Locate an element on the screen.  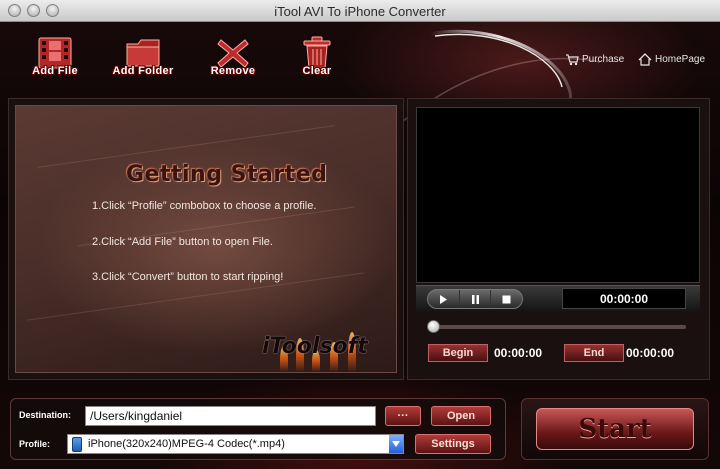
play-icon is located at coordinates (444, 299).